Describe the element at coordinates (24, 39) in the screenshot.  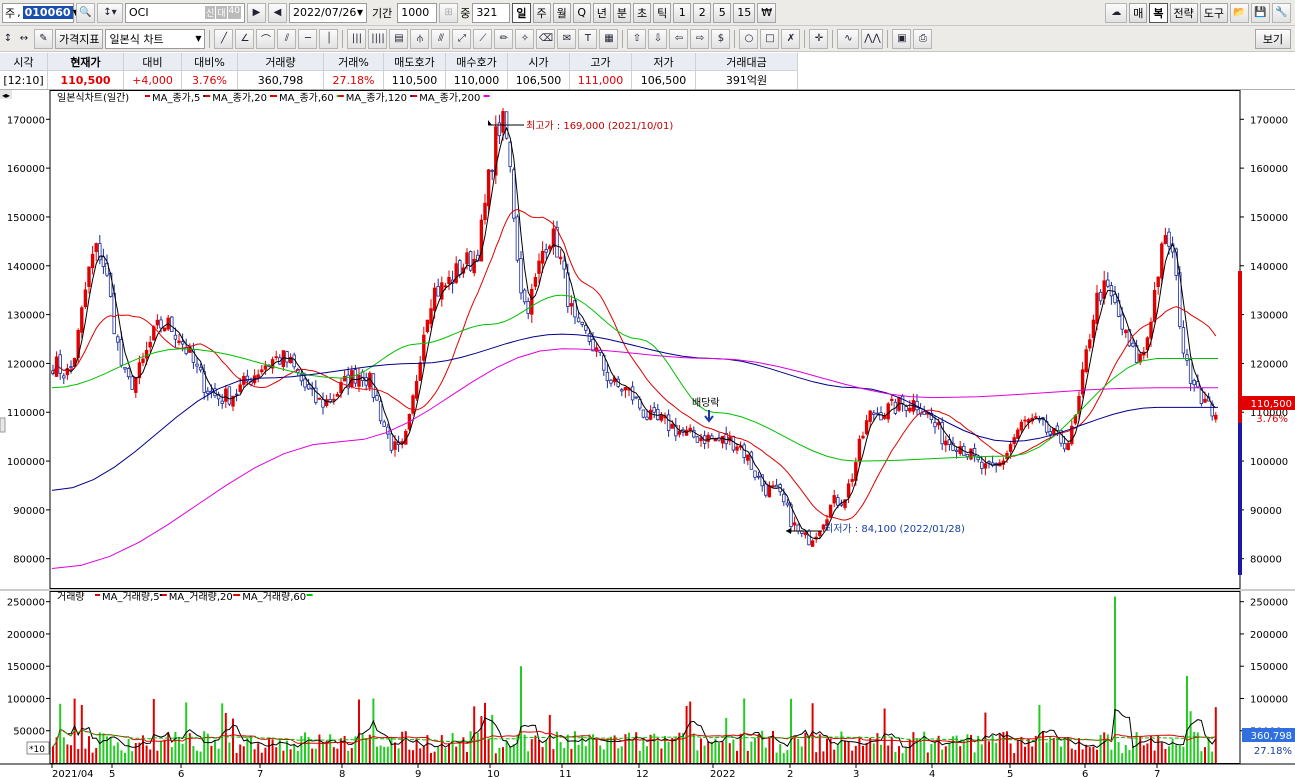
I see `arrow-leftright-icon: ↔` at that location.